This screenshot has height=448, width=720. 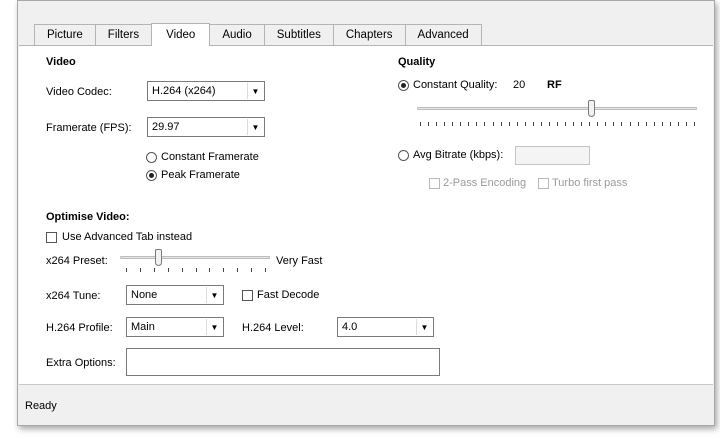 What do you see at coordinates (417, 62) in the screenshot?
I see `quality-heading: Quality` at bounding box center [417, 62].